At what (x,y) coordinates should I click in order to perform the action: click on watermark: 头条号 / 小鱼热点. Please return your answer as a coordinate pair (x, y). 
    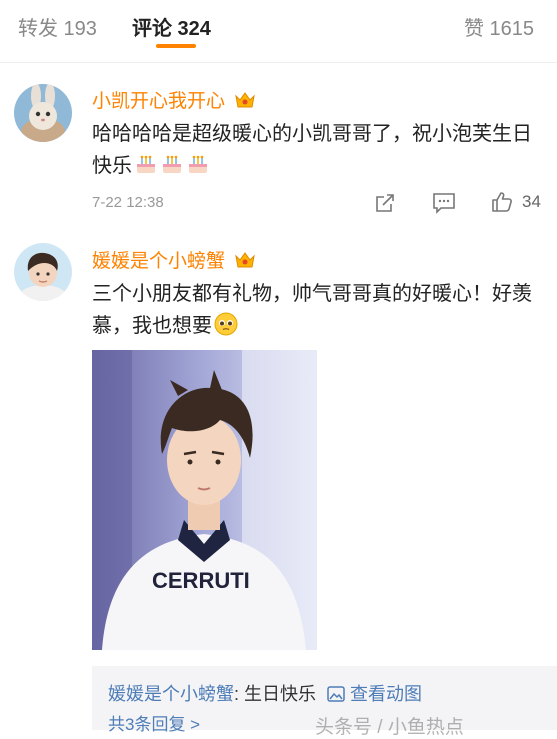
    Looking at the image, I should click on (389, 727).